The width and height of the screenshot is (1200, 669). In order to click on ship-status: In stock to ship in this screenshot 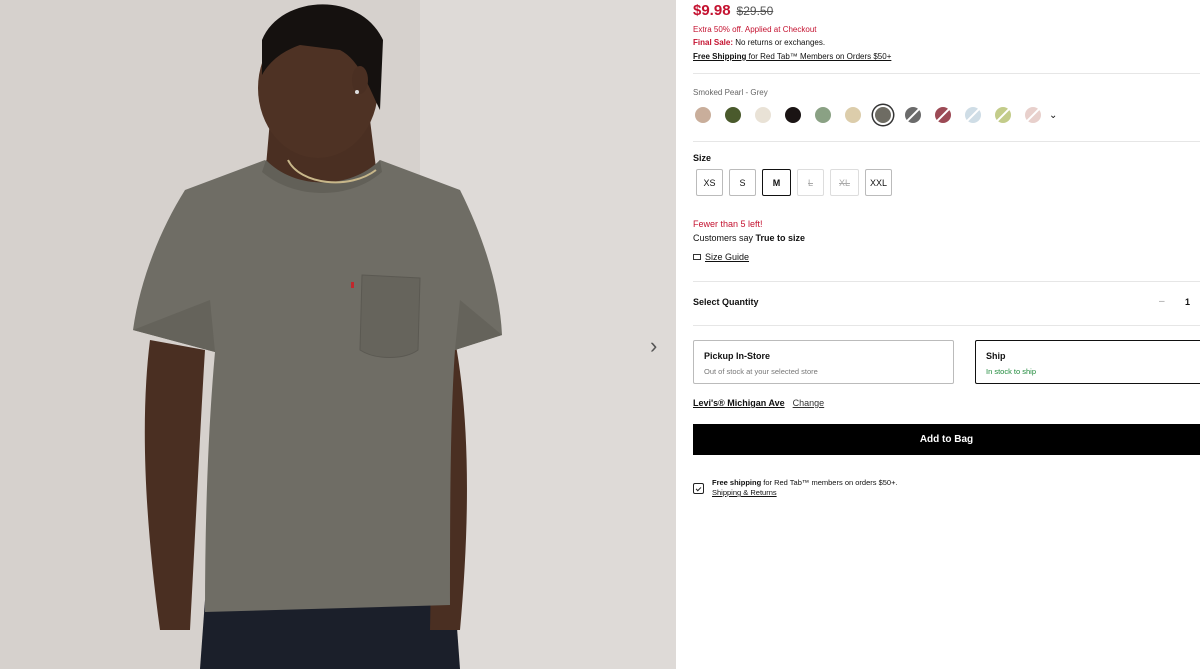, I will do `click(1011, 371)`.